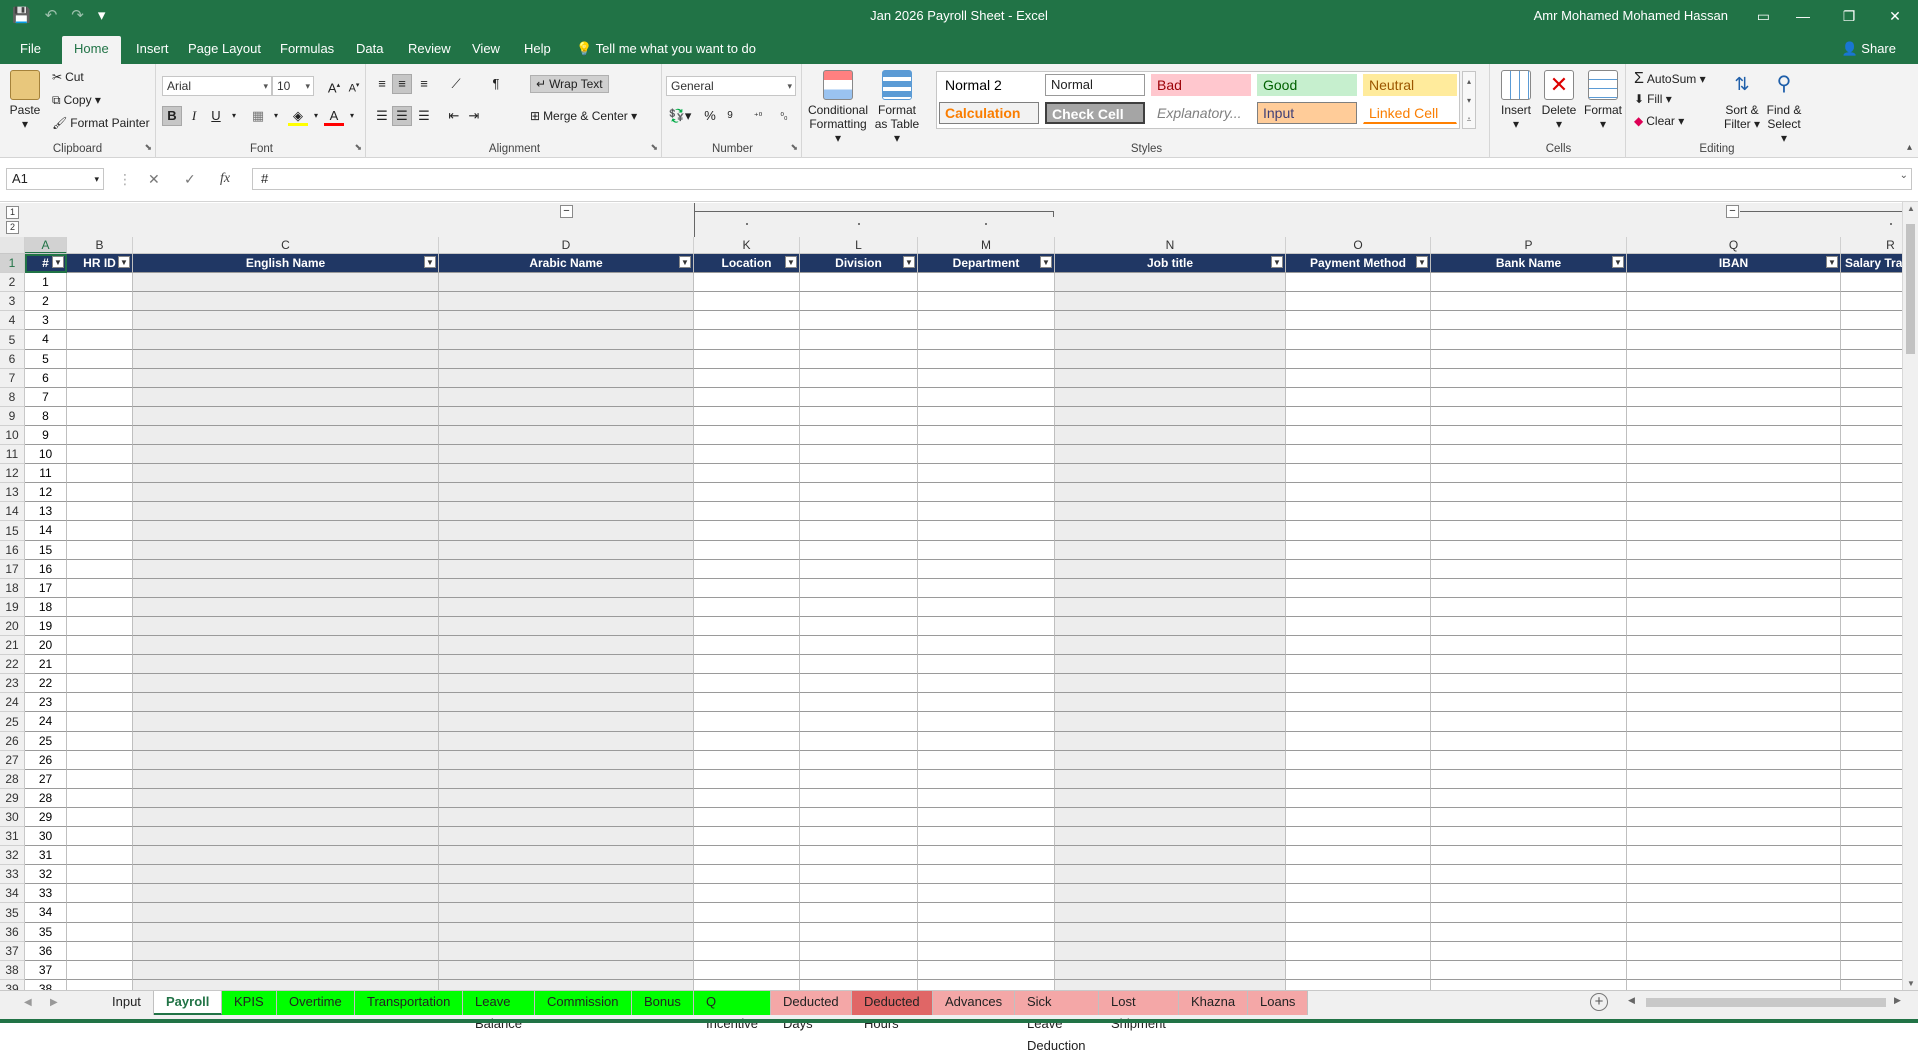 This screenshot has height=1057, width=1918. Describe the element at coordinates (1516, 100) in the screenshot. I see `insert-cells-button: Insert ▾` at that location.